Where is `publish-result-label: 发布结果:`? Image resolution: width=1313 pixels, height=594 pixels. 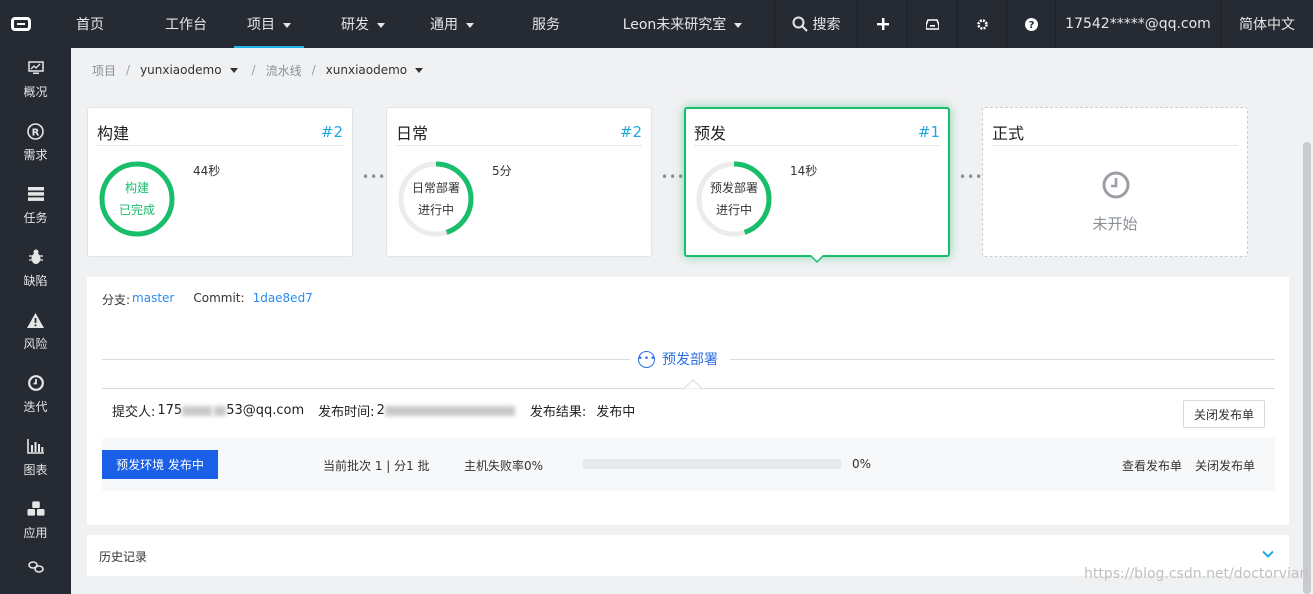
publish-result-label: 发布结果: is located at coordinates (558, 412).